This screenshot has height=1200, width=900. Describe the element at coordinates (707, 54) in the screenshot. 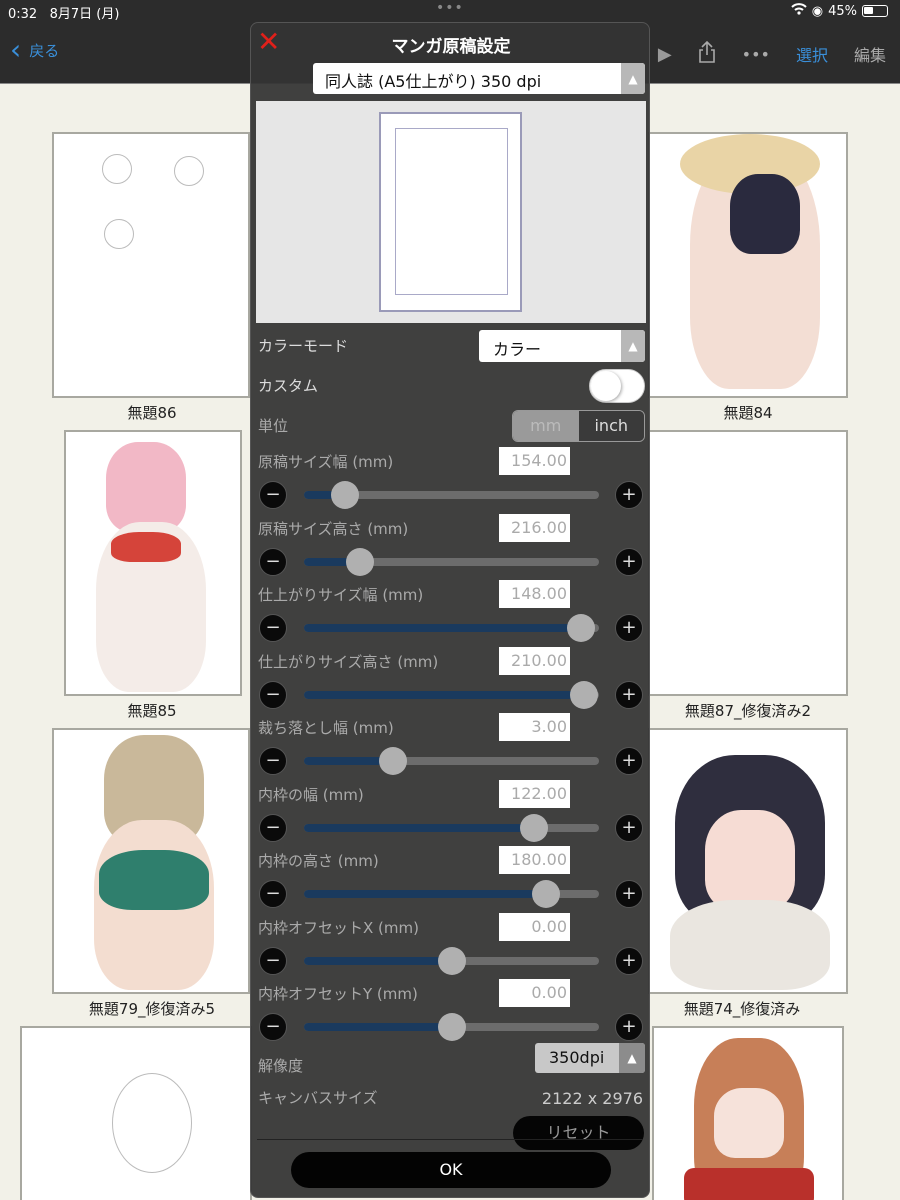

I see `share-icon` at that location.